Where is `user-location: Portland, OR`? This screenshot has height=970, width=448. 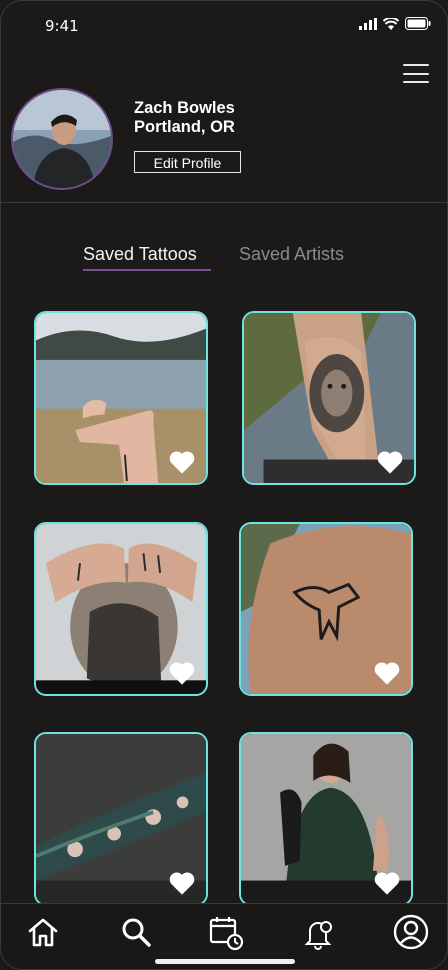 user-location: Portland, OR is located at coordinates (184, 127).